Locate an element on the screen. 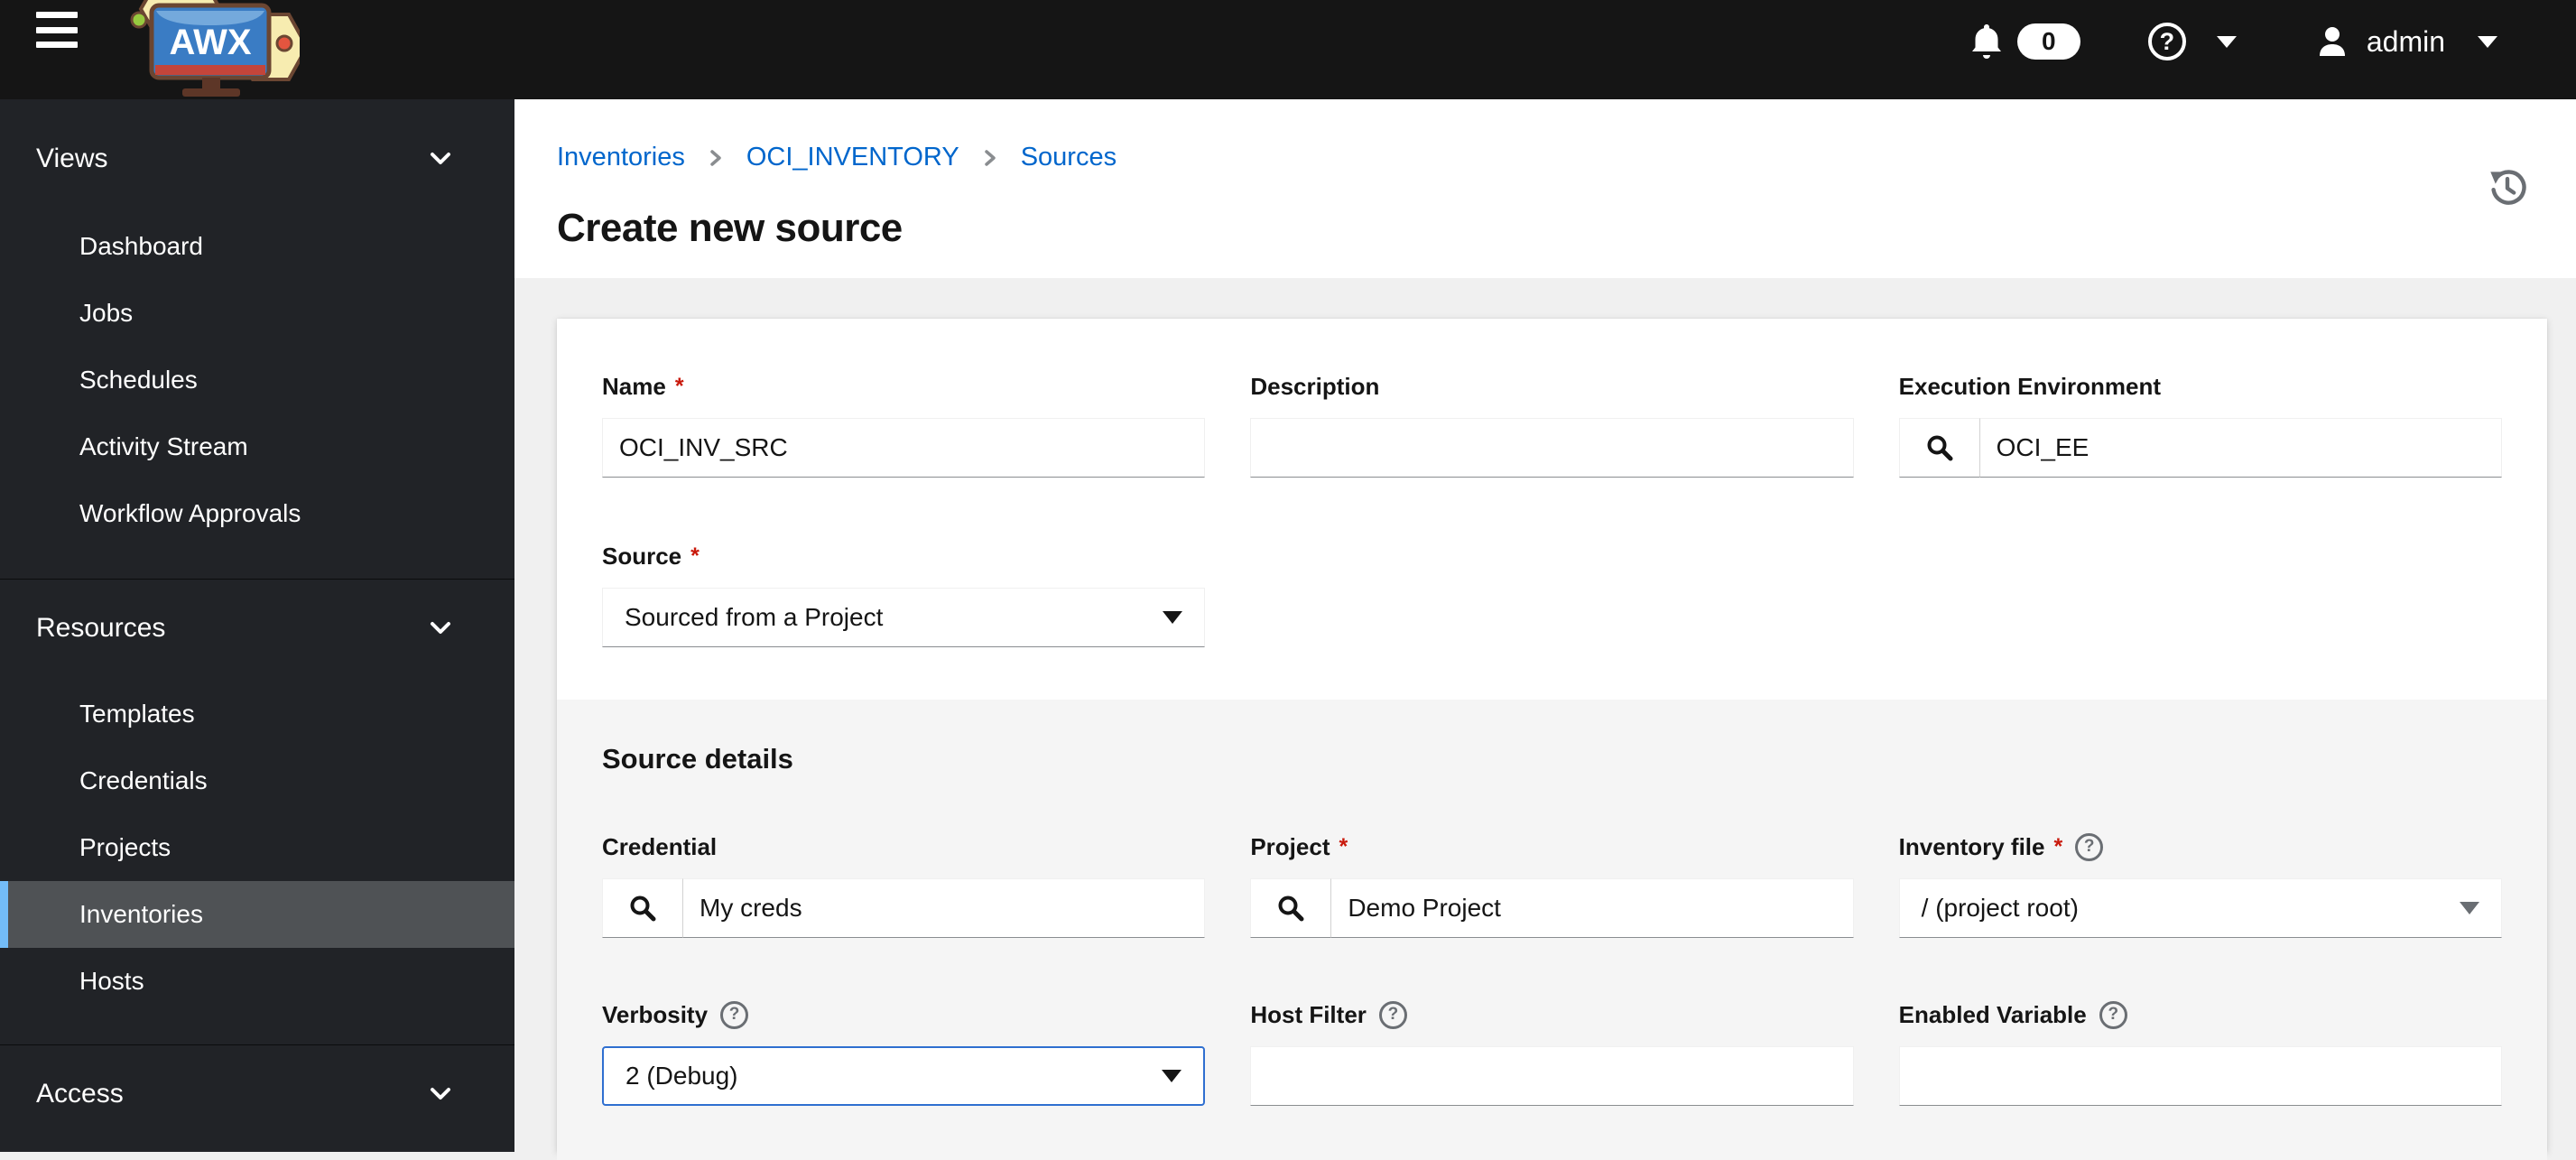 Image resolution: width=2576 pixels, height=1160 pixels. sidebar-group-header-access: Access is located at coordinates (257, 1094).